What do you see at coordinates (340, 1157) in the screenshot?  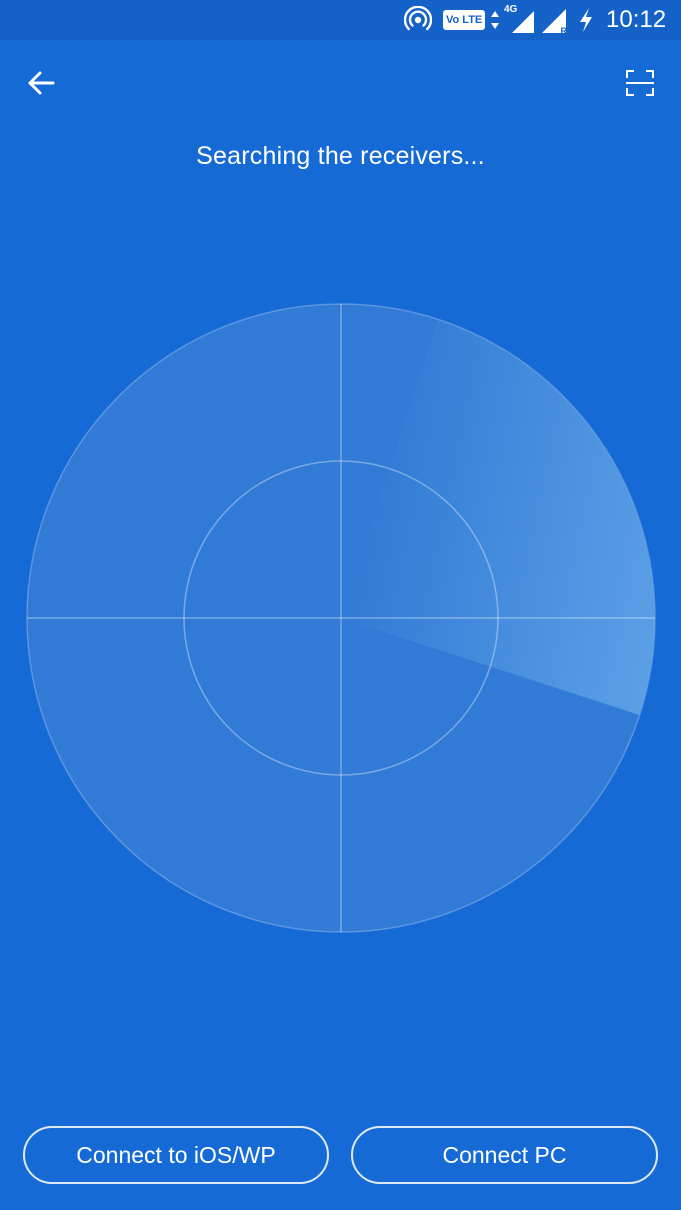 I see `bottom-actions: Connect to iOS/WP Connect PC` at bounding box center [340, 1157].